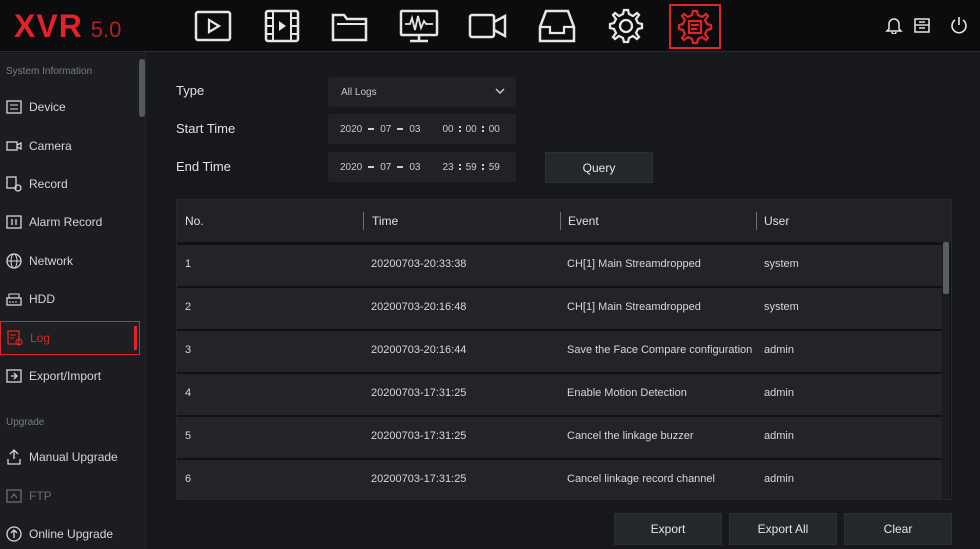 The height and width of the screenshot is (549, 980). What do you see at coordinates (70, 299) in the screenshot?
I see `sidebar-item-hdd: HDD` at bounding box center [70, 299].